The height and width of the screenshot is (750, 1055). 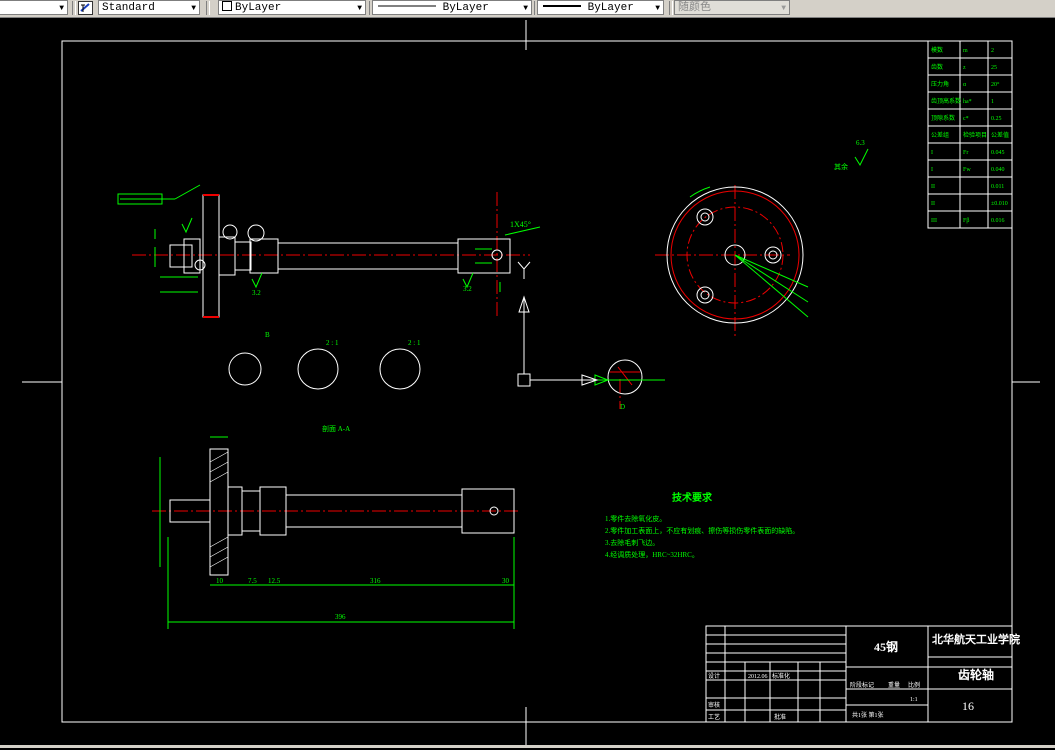 I want to click on parameter-table-cell: ±0.010, so click(x=999, y=204).